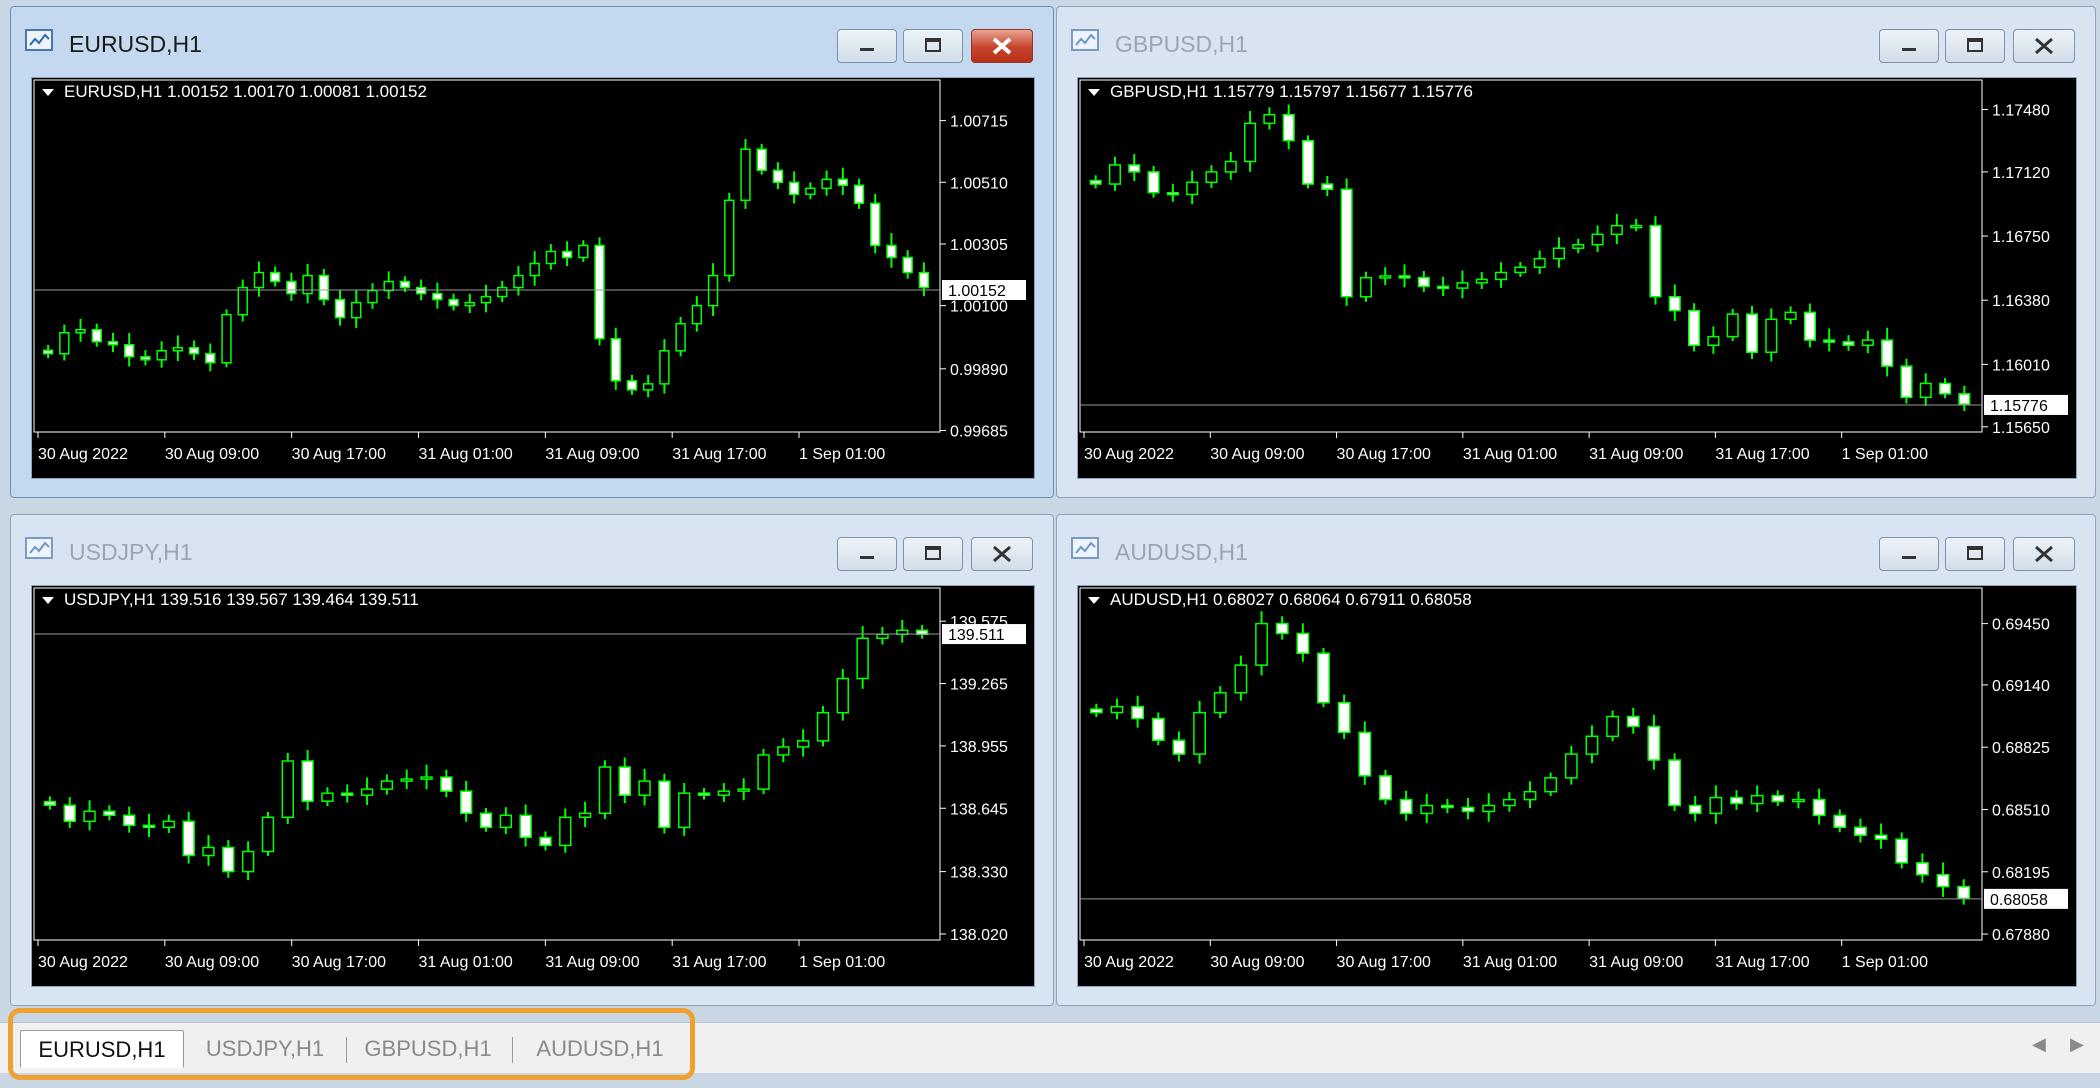 Image resolution: width=2100 pixels, height=1088 pixels. What do you see at coordinates (2021, 873) in the screenshot?
I see `price-axis-label: 0.68195` at bounding box center [2021, 873].